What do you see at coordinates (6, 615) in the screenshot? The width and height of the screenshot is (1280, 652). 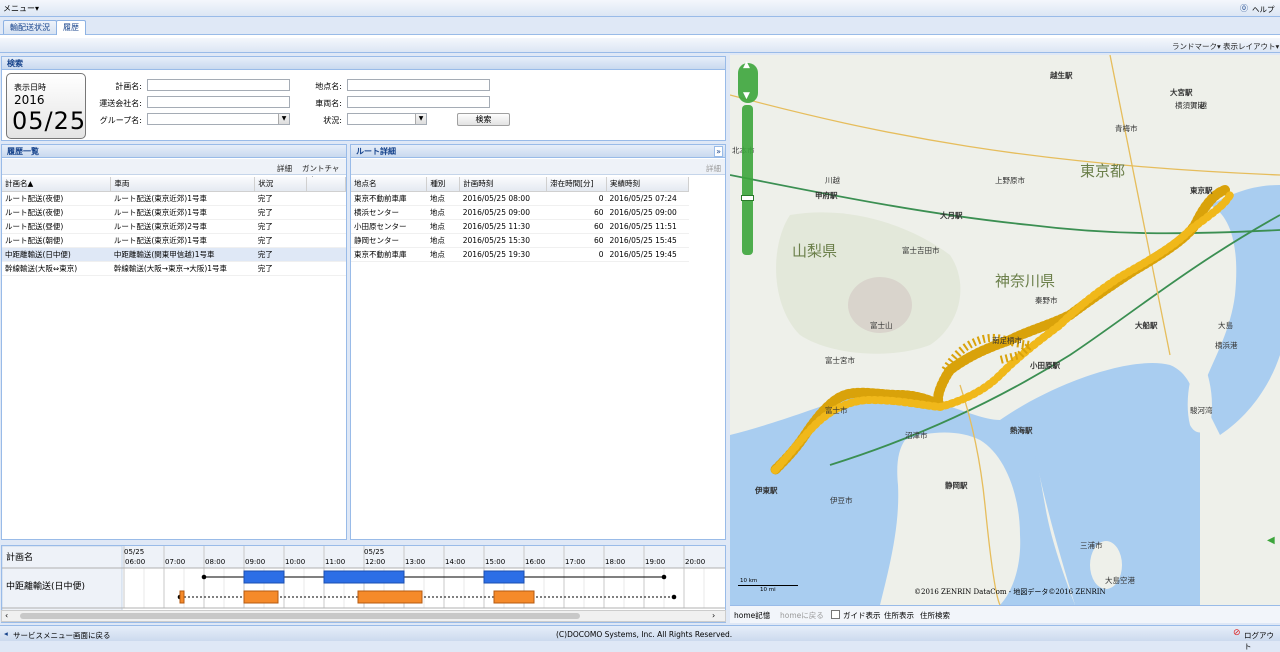 I see `scroll-left-icon: ‹` at bounding box center [6, 615].